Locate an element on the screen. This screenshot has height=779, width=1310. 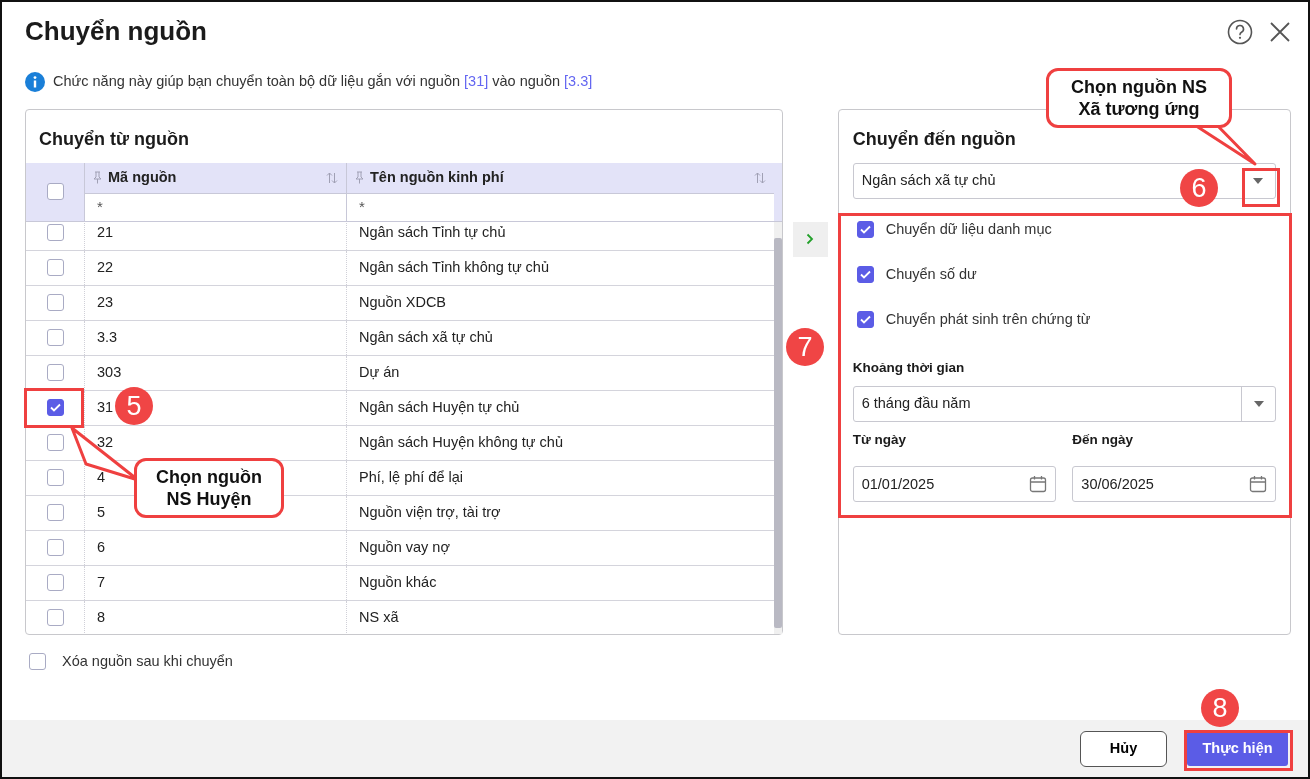
table-cell: 7 is located at coordinates (215, 582).